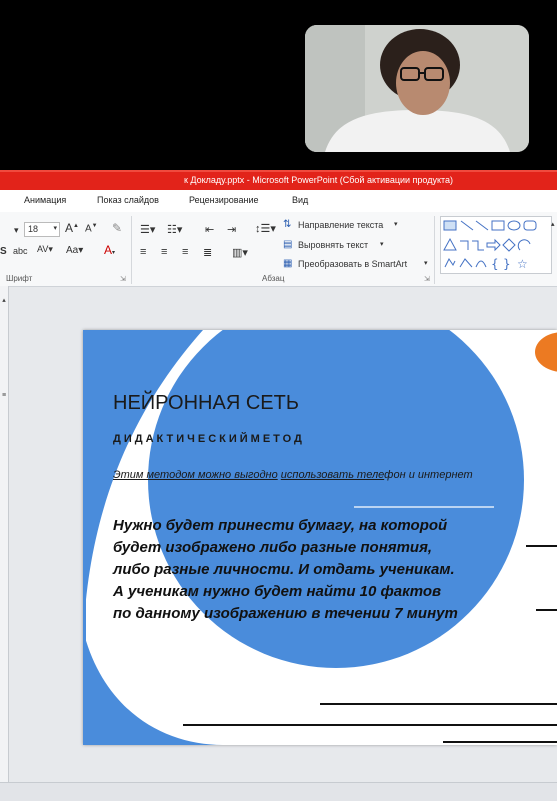 The width and height of the screenshot is (557, 801). I want to click on align-center-button: ≡, so click(164, 252).